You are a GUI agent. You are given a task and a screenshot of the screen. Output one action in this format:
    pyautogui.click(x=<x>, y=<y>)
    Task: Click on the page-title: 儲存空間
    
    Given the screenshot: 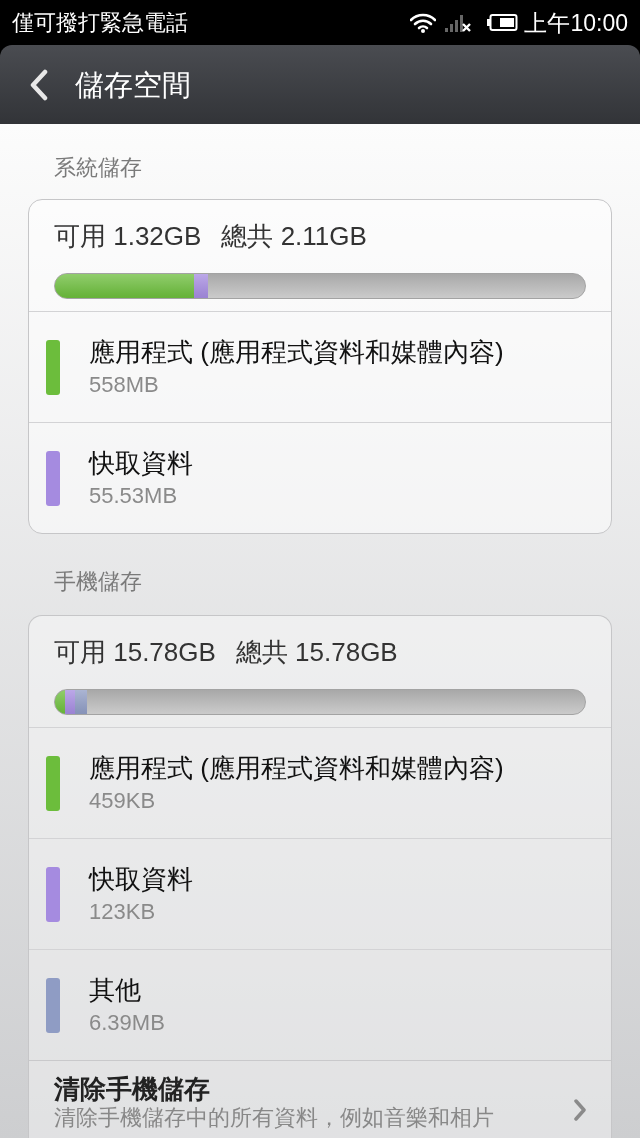 What is the action you would take?
    pyautogui.click(x=133, y=85)
    